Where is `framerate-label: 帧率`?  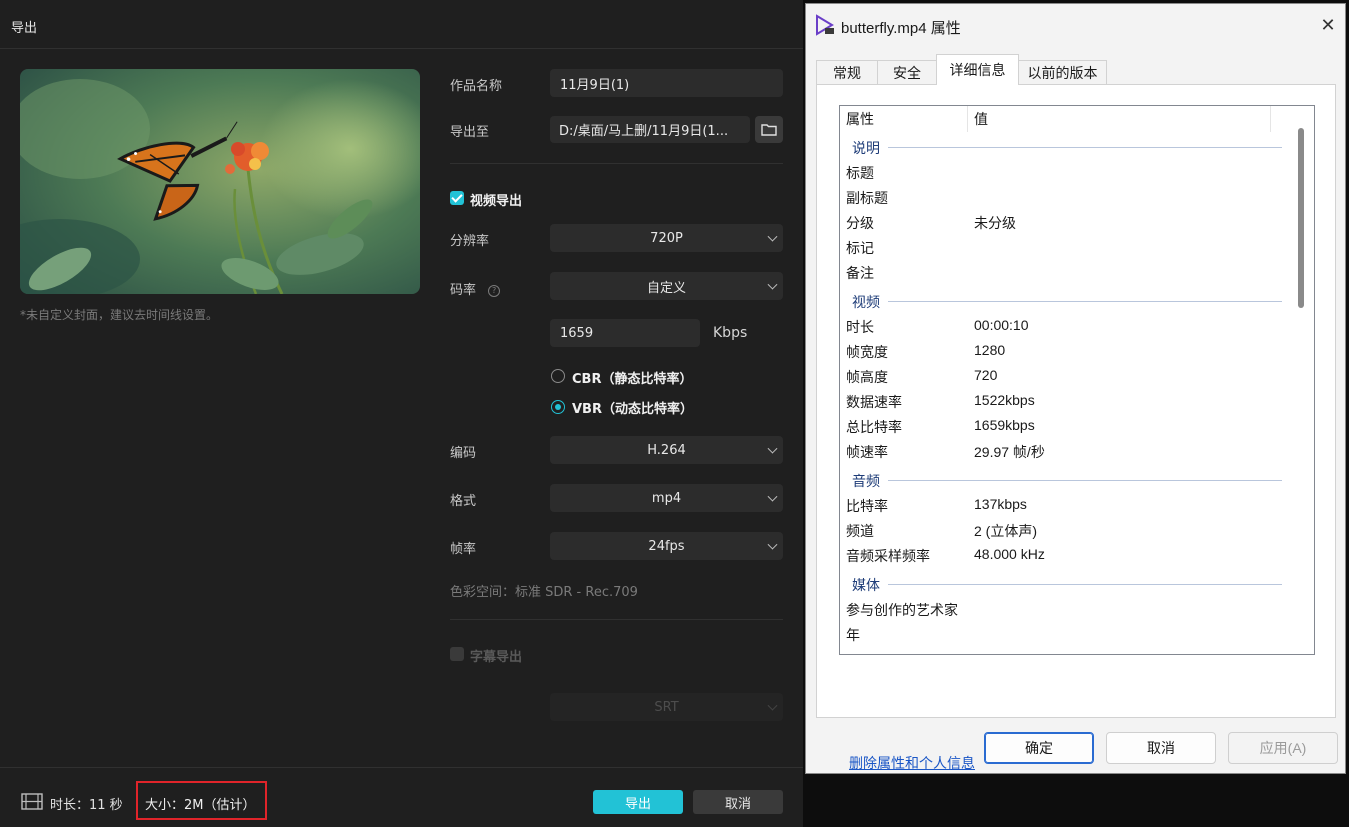 framerate-label: 帧率 is located at coordinates (463, 549).